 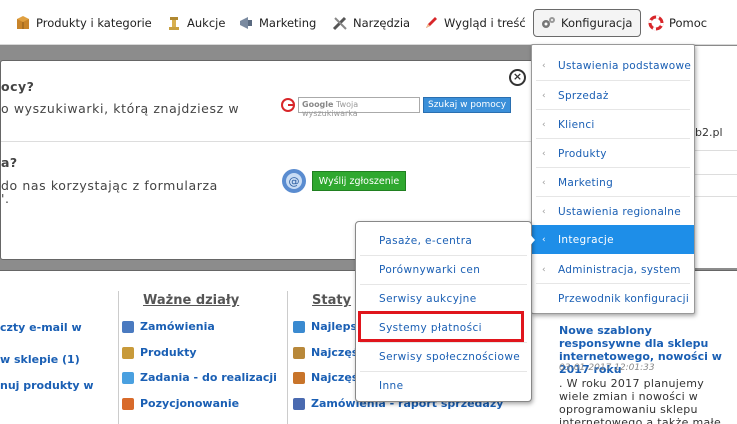 What do you see at coordinates (586, 239) in the screenshot?
I see `menu-label: Integracje` at bounding box center [586, 239].